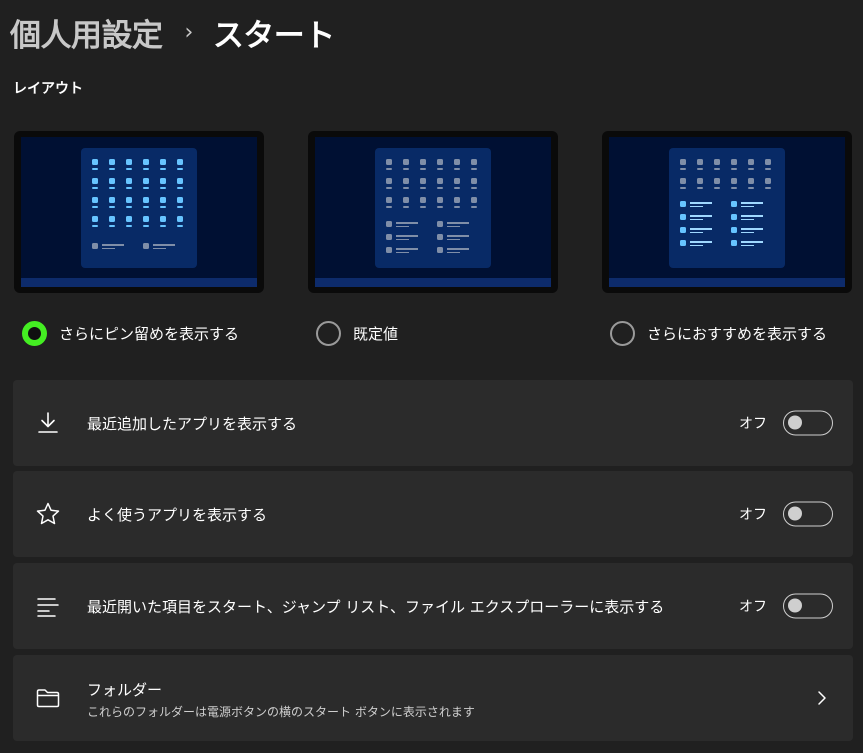  Describe the element at coordinates (281, 712) in the screenshot. I see `setting-description-folders: これらのフォルダーは電源ボタンの横のスタート ボタンに表示されます` at that location.